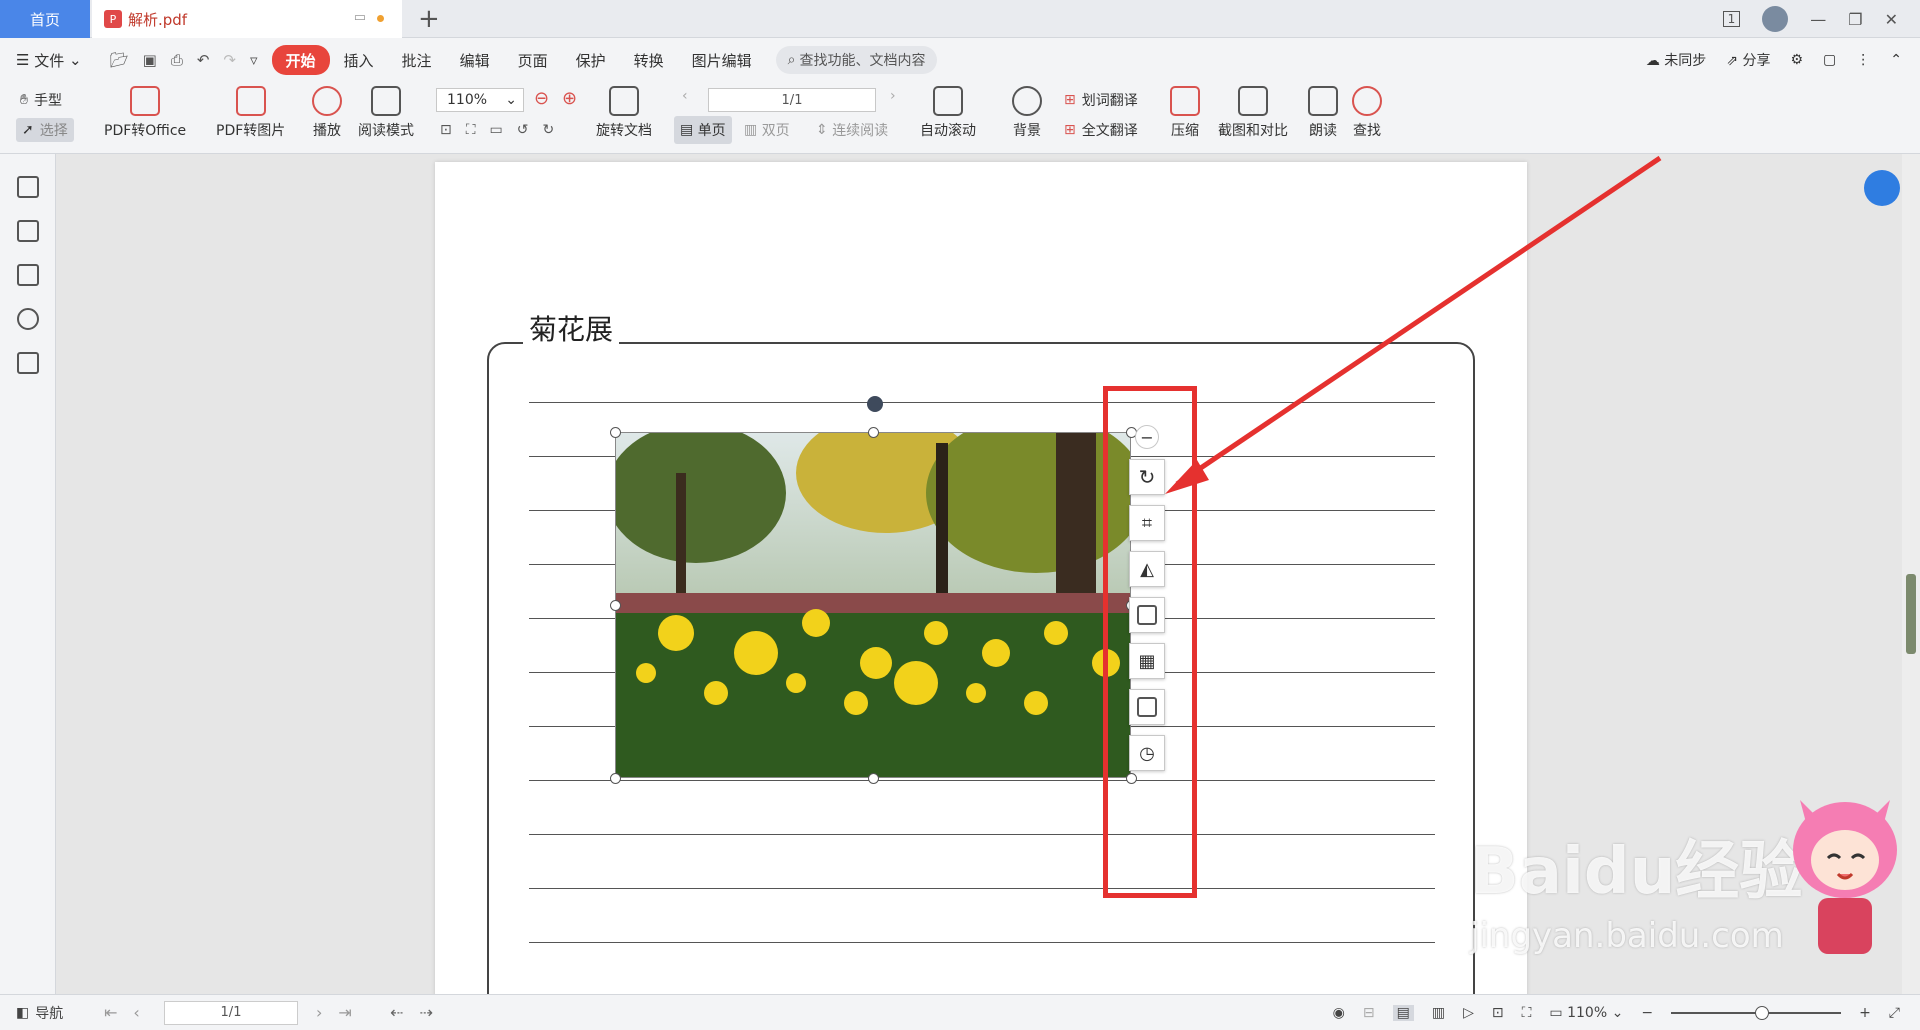 This screenshot has height=1030, width=1920. Describe the element at coordinates (1109, 131) in the screenshot. I see `full-translate-label: 全文翻译` at that location.